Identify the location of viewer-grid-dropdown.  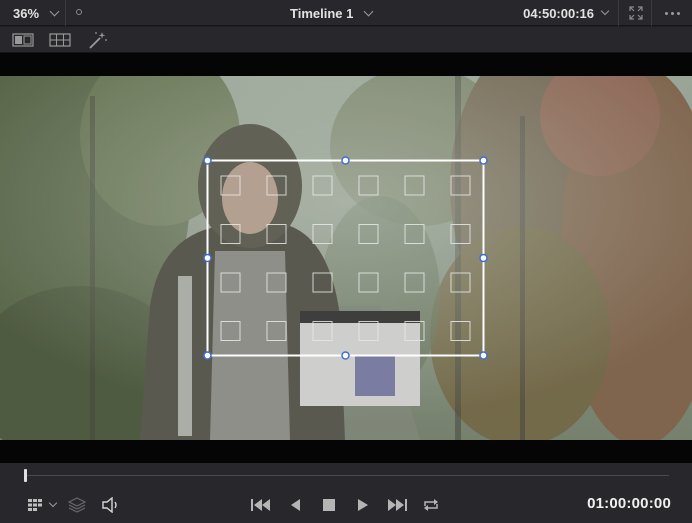
(42, 505).